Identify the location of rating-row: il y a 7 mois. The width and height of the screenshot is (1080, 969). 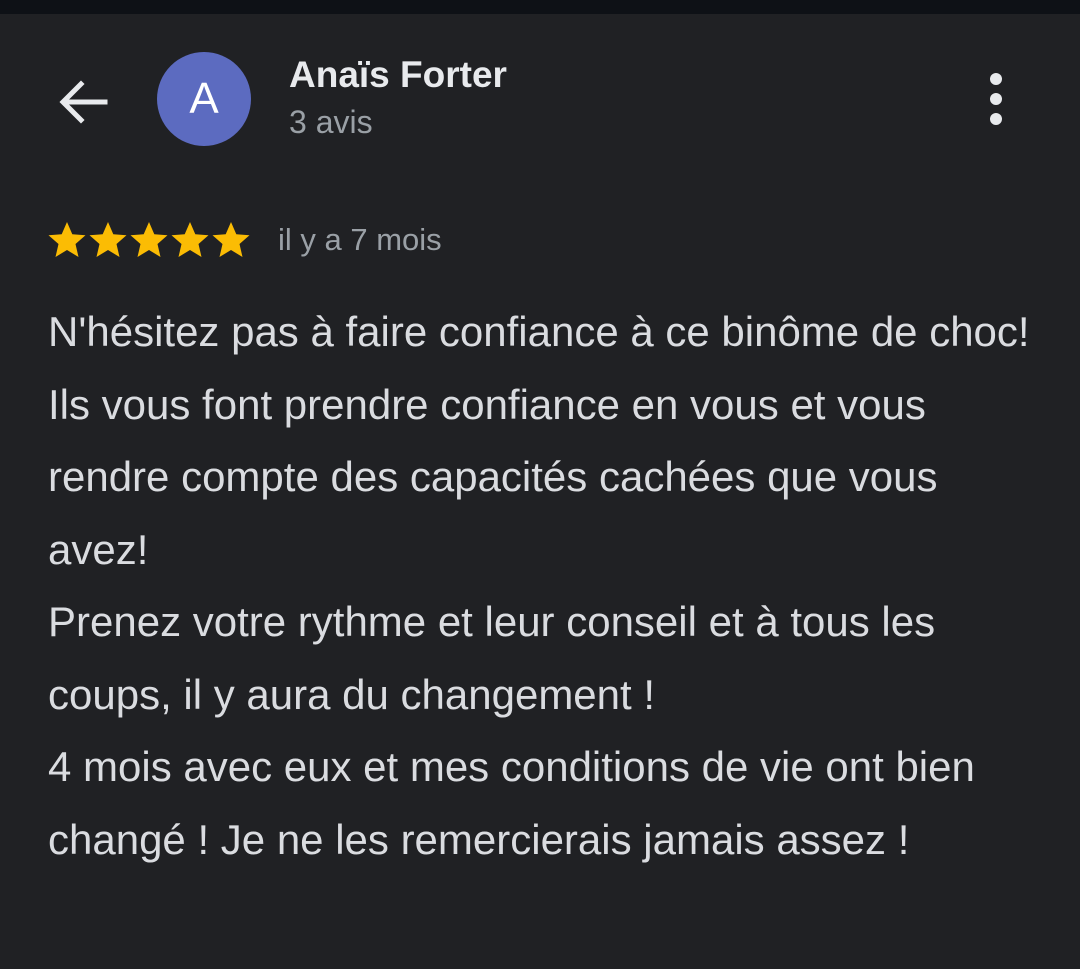
(244, 240).